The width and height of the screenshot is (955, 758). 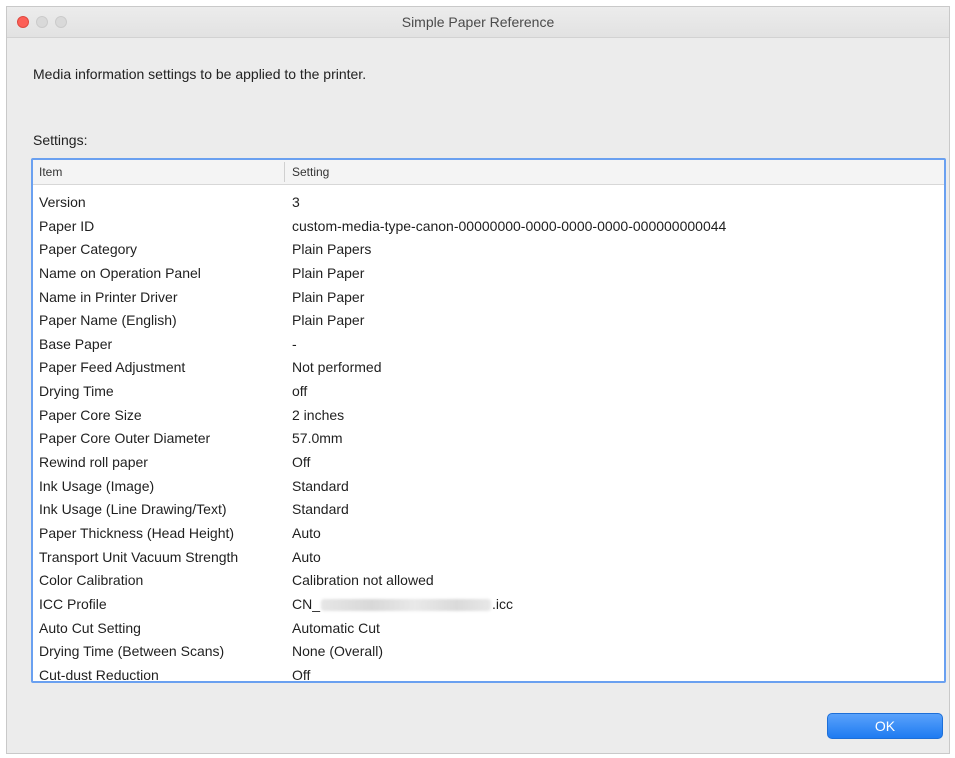 I want to click on row-setting: -, so click(x=294, y=343).